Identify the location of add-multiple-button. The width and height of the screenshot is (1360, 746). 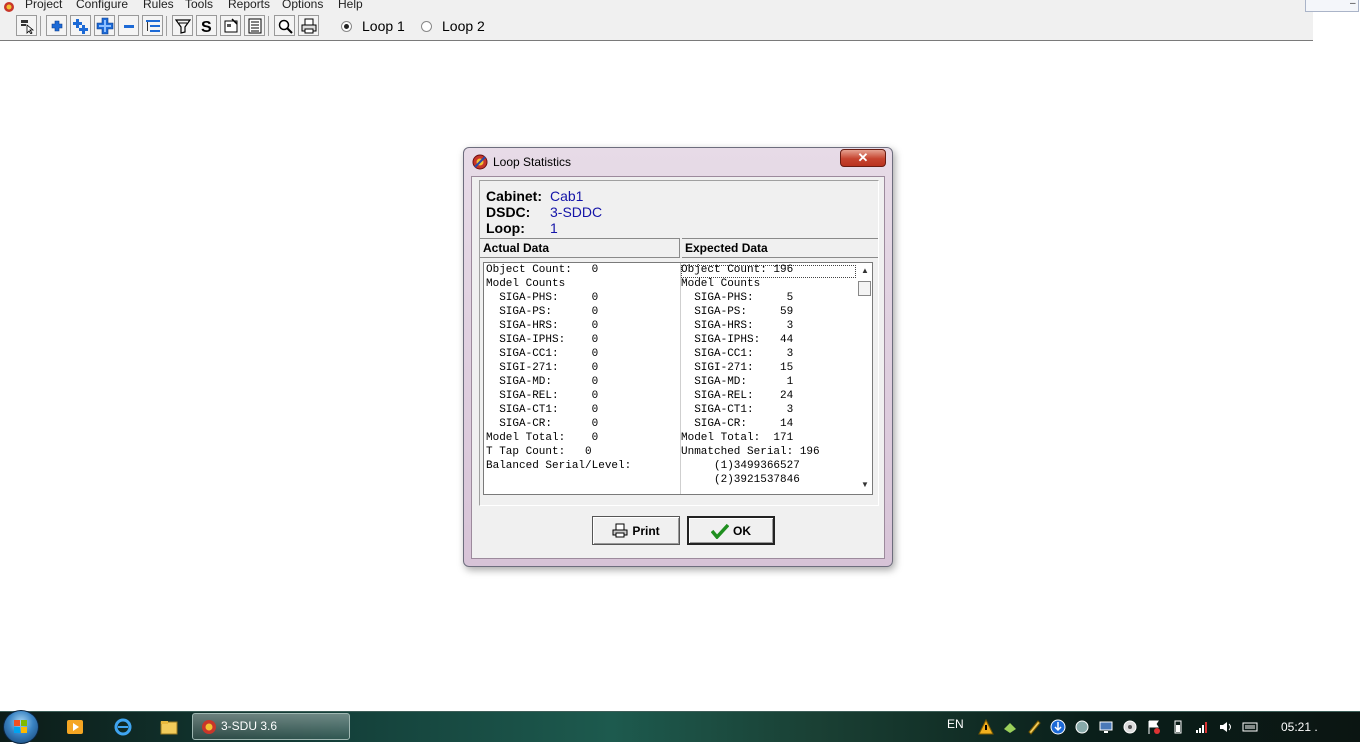
(80, 25).